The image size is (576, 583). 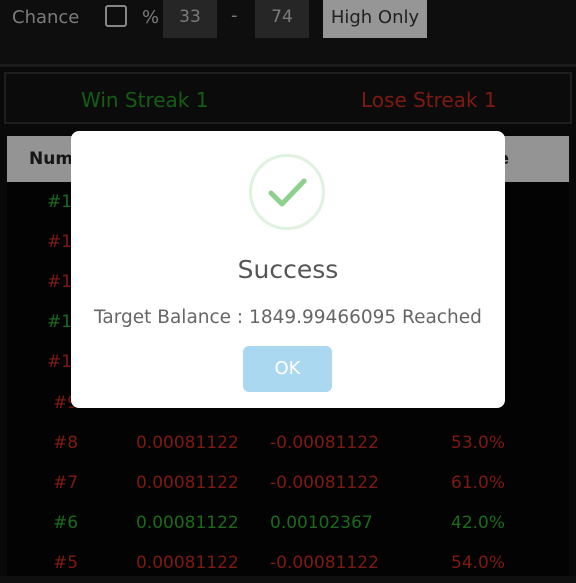 I want to click on dialog-title: Success, so click(x=288, y=269).